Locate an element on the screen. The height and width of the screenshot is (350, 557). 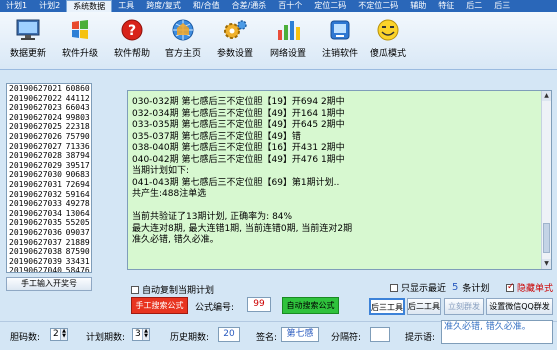
hint-field: 准久必错, 错久必准。 is located at coordinates (497, 332).